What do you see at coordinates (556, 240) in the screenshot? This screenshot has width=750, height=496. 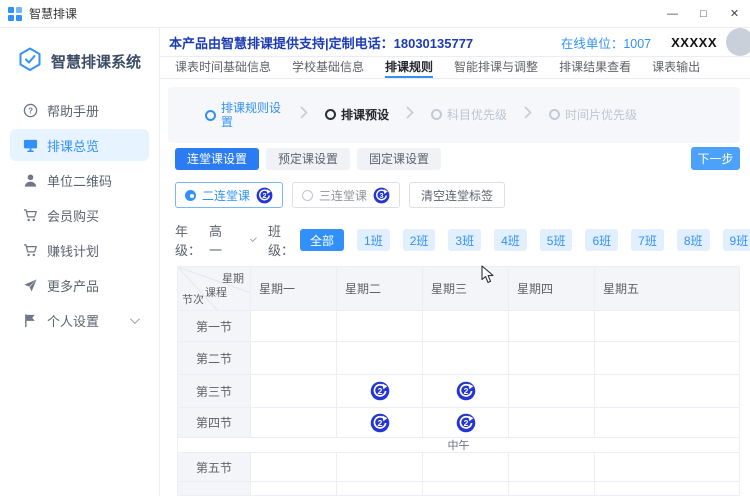 I see `class-button-5: 5班` at bounding box center [556, 240].